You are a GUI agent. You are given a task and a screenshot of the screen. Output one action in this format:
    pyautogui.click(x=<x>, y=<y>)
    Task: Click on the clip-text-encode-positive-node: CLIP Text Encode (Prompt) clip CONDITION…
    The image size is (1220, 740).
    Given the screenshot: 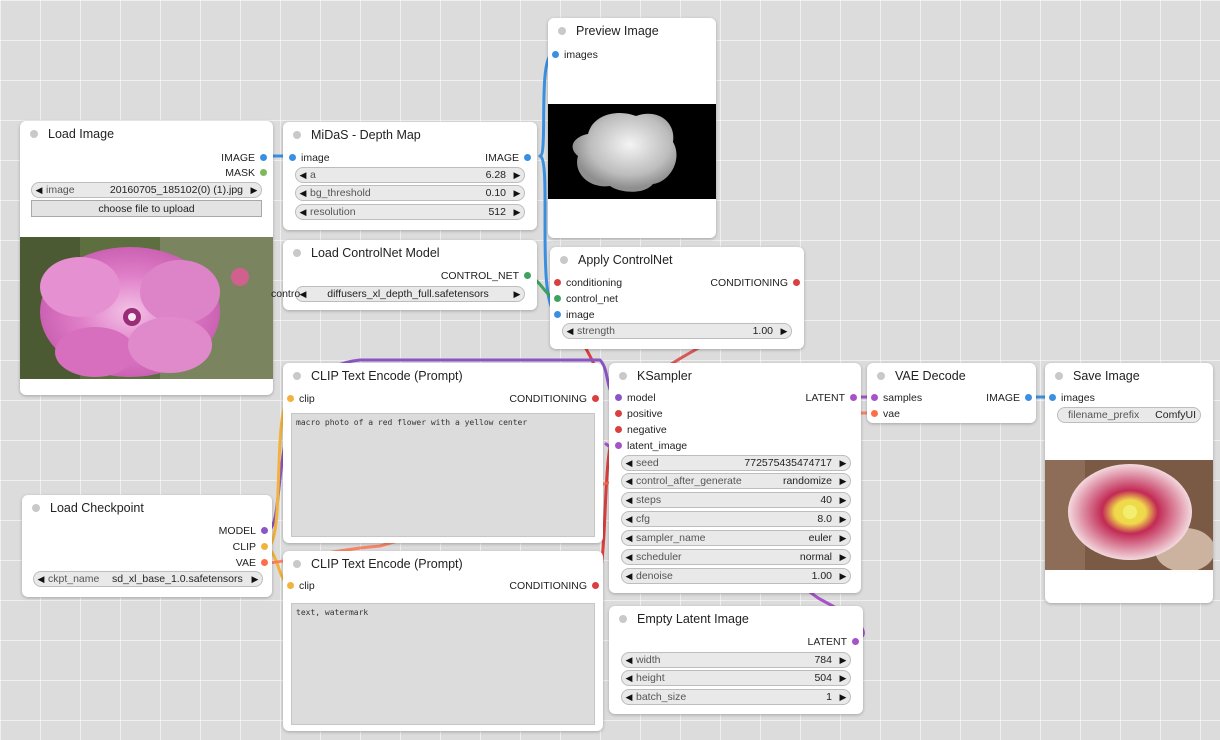 What is the action you would take?
    pyautogui.click(x=443, y=453)
    